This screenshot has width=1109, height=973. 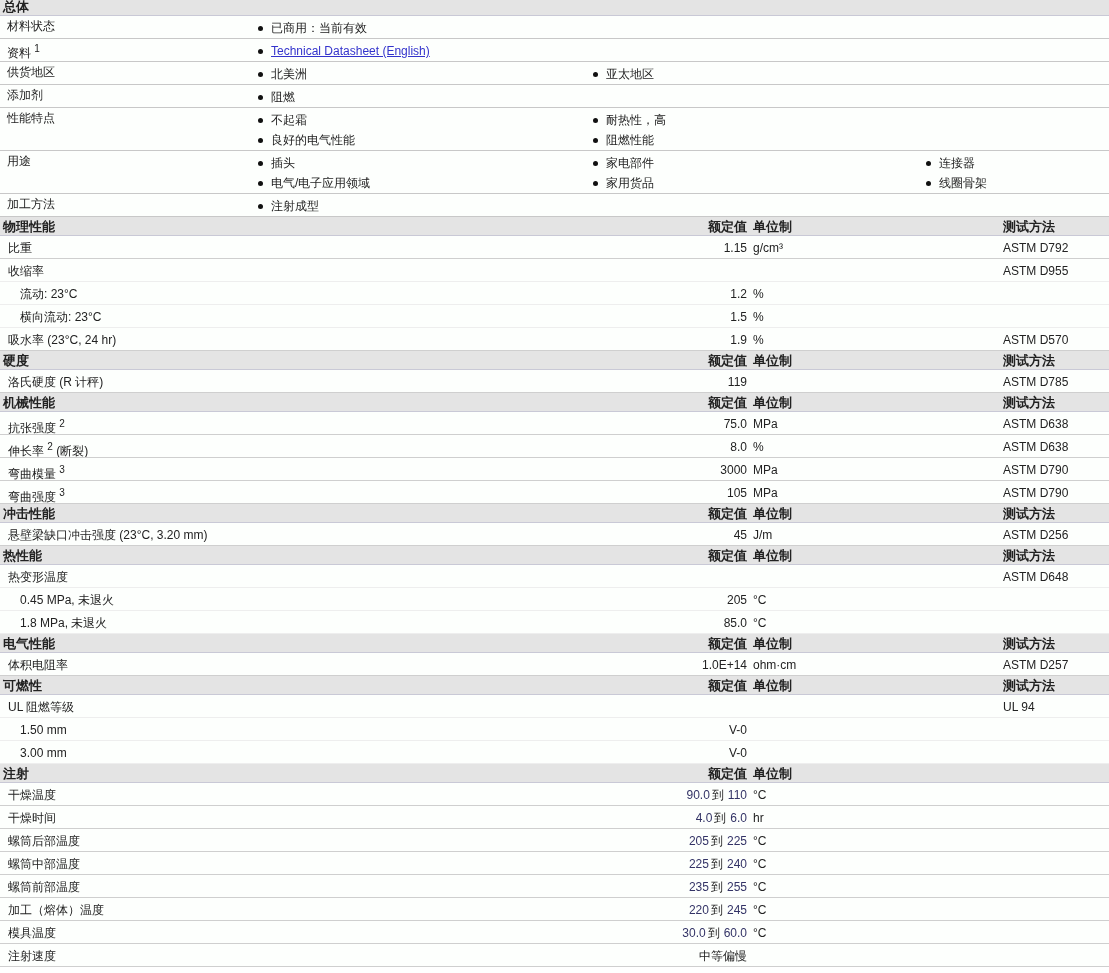 What do you see at coordinates (724, 665) in the screenshot?
I see `property-value: 1.0E+14` at bounding box center [724, 665].